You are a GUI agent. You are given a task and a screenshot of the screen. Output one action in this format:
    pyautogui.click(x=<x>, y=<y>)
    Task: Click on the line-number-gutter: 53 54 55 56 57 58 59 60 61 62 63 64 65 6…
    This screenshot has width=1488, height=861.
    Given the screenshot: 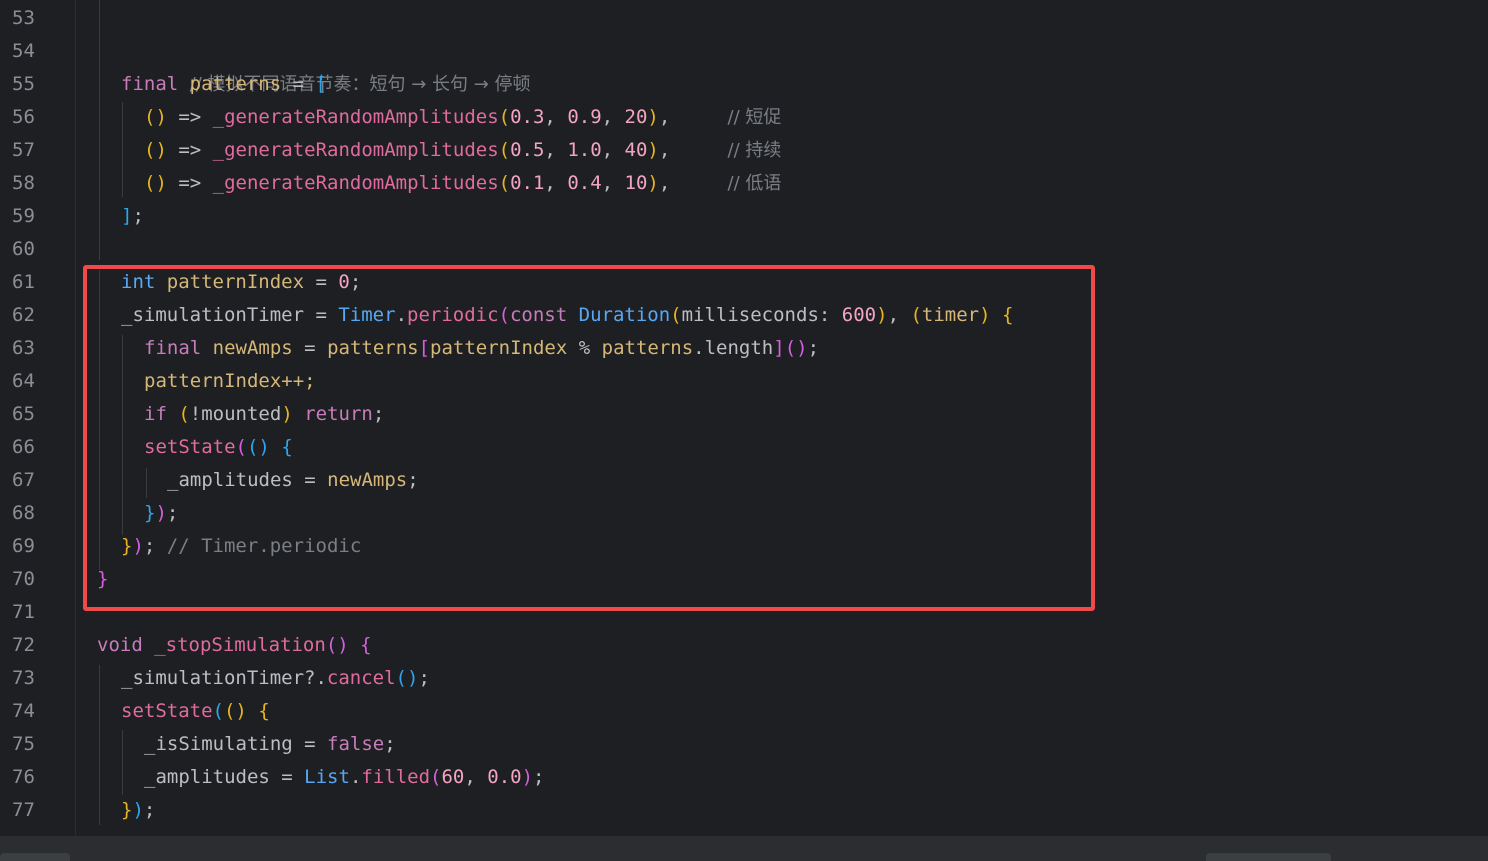 What is the action you would take?
    pyautogui.click(x=38, y=418)
    